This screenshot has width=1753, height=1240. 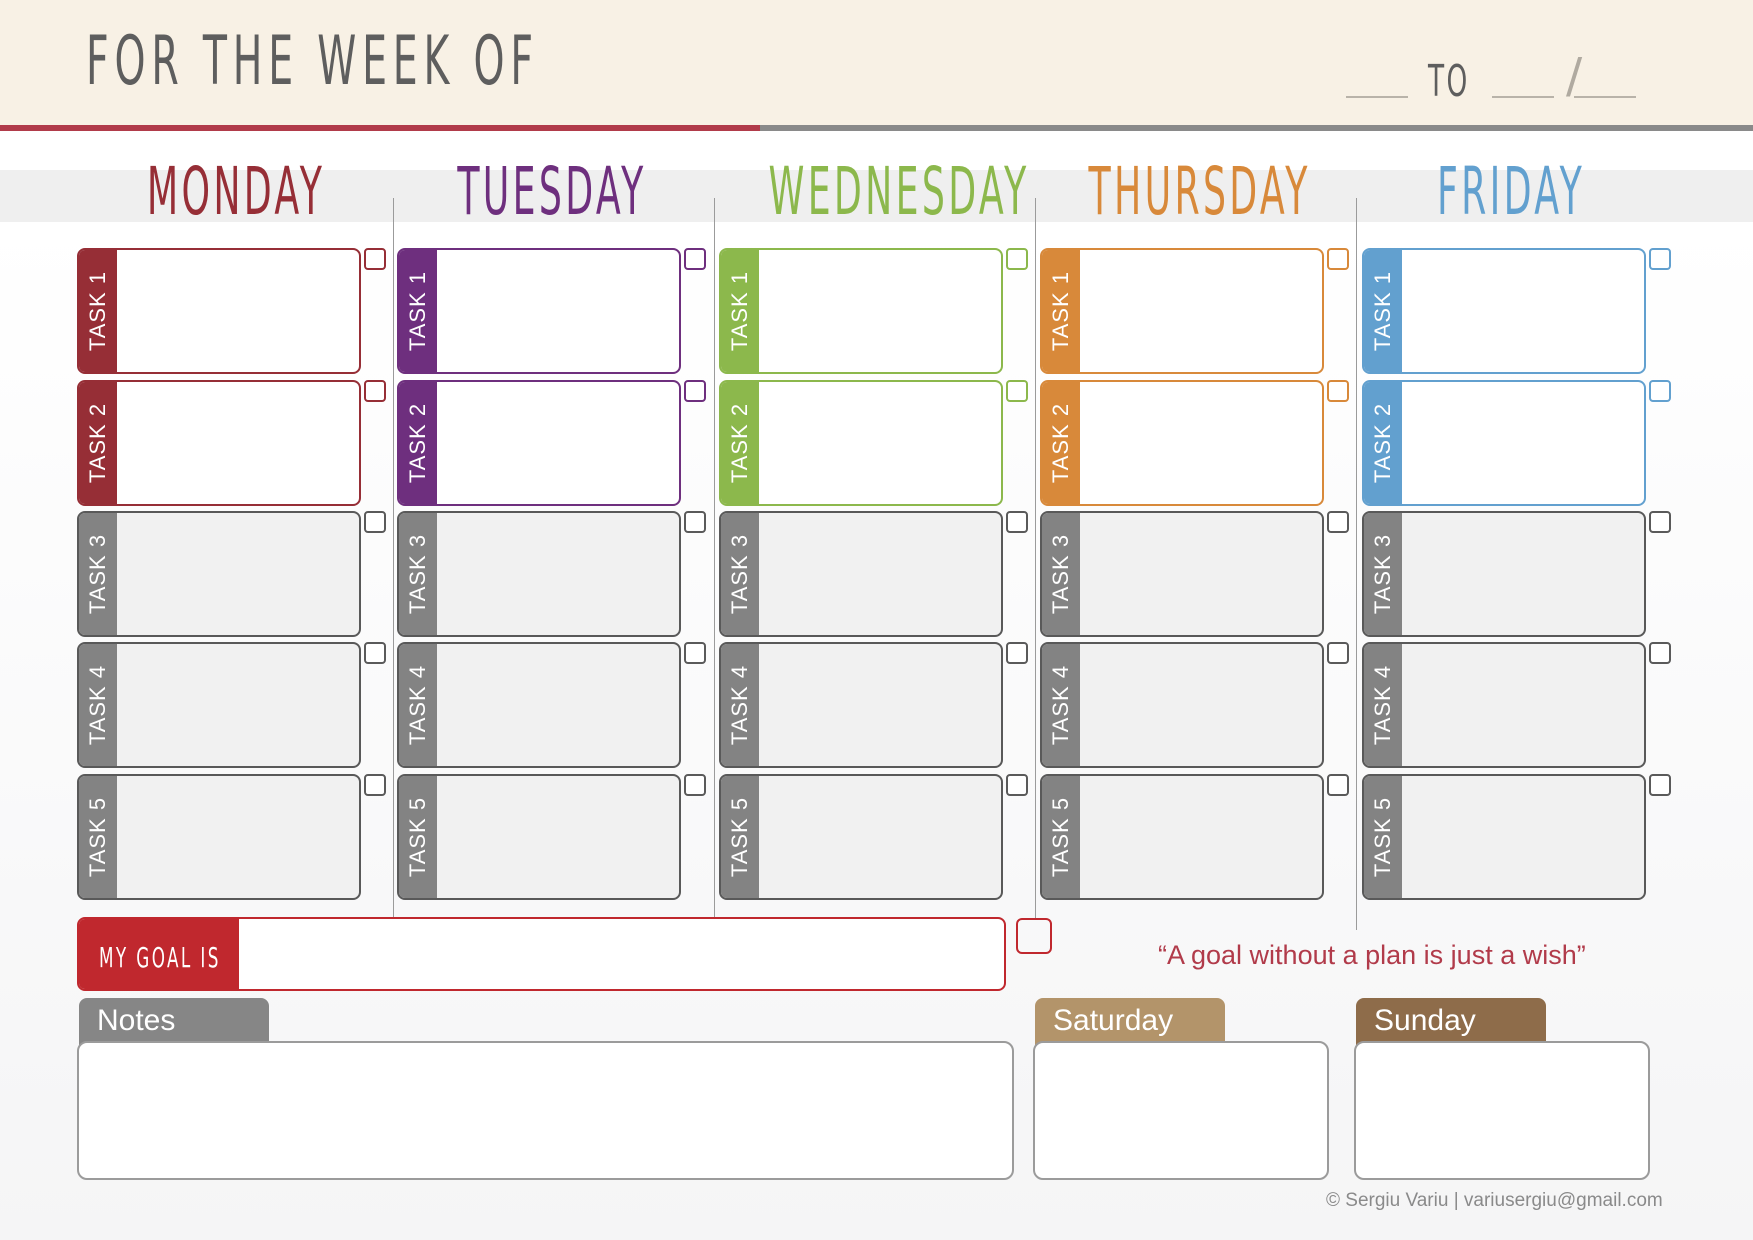 I want to click on task-box-thursday-1: TASK 1, so click(x=1182, y=311).